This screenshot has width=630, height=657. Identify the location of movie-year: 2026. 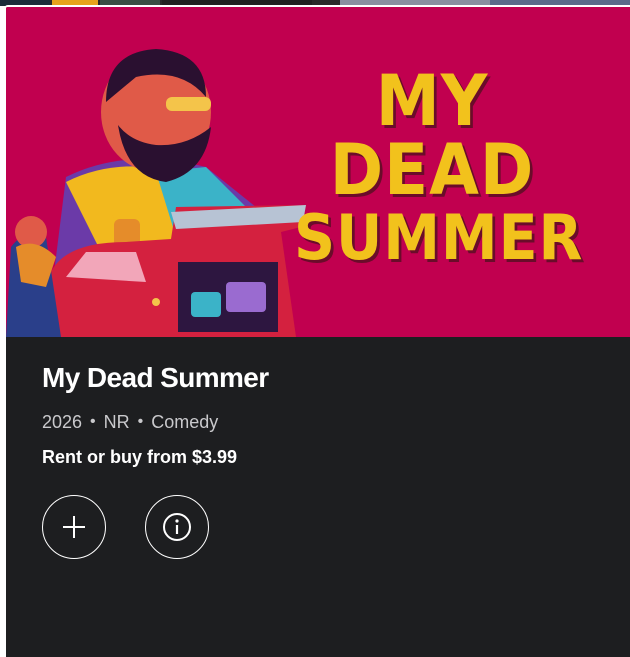
(62, 421).